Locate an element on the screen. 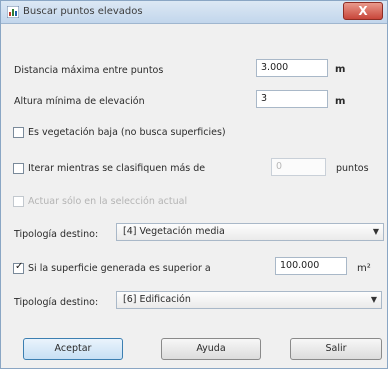 This screenshot has width=388, height=369. iterate-count-input: 0 is located at coordinates (298, 167).